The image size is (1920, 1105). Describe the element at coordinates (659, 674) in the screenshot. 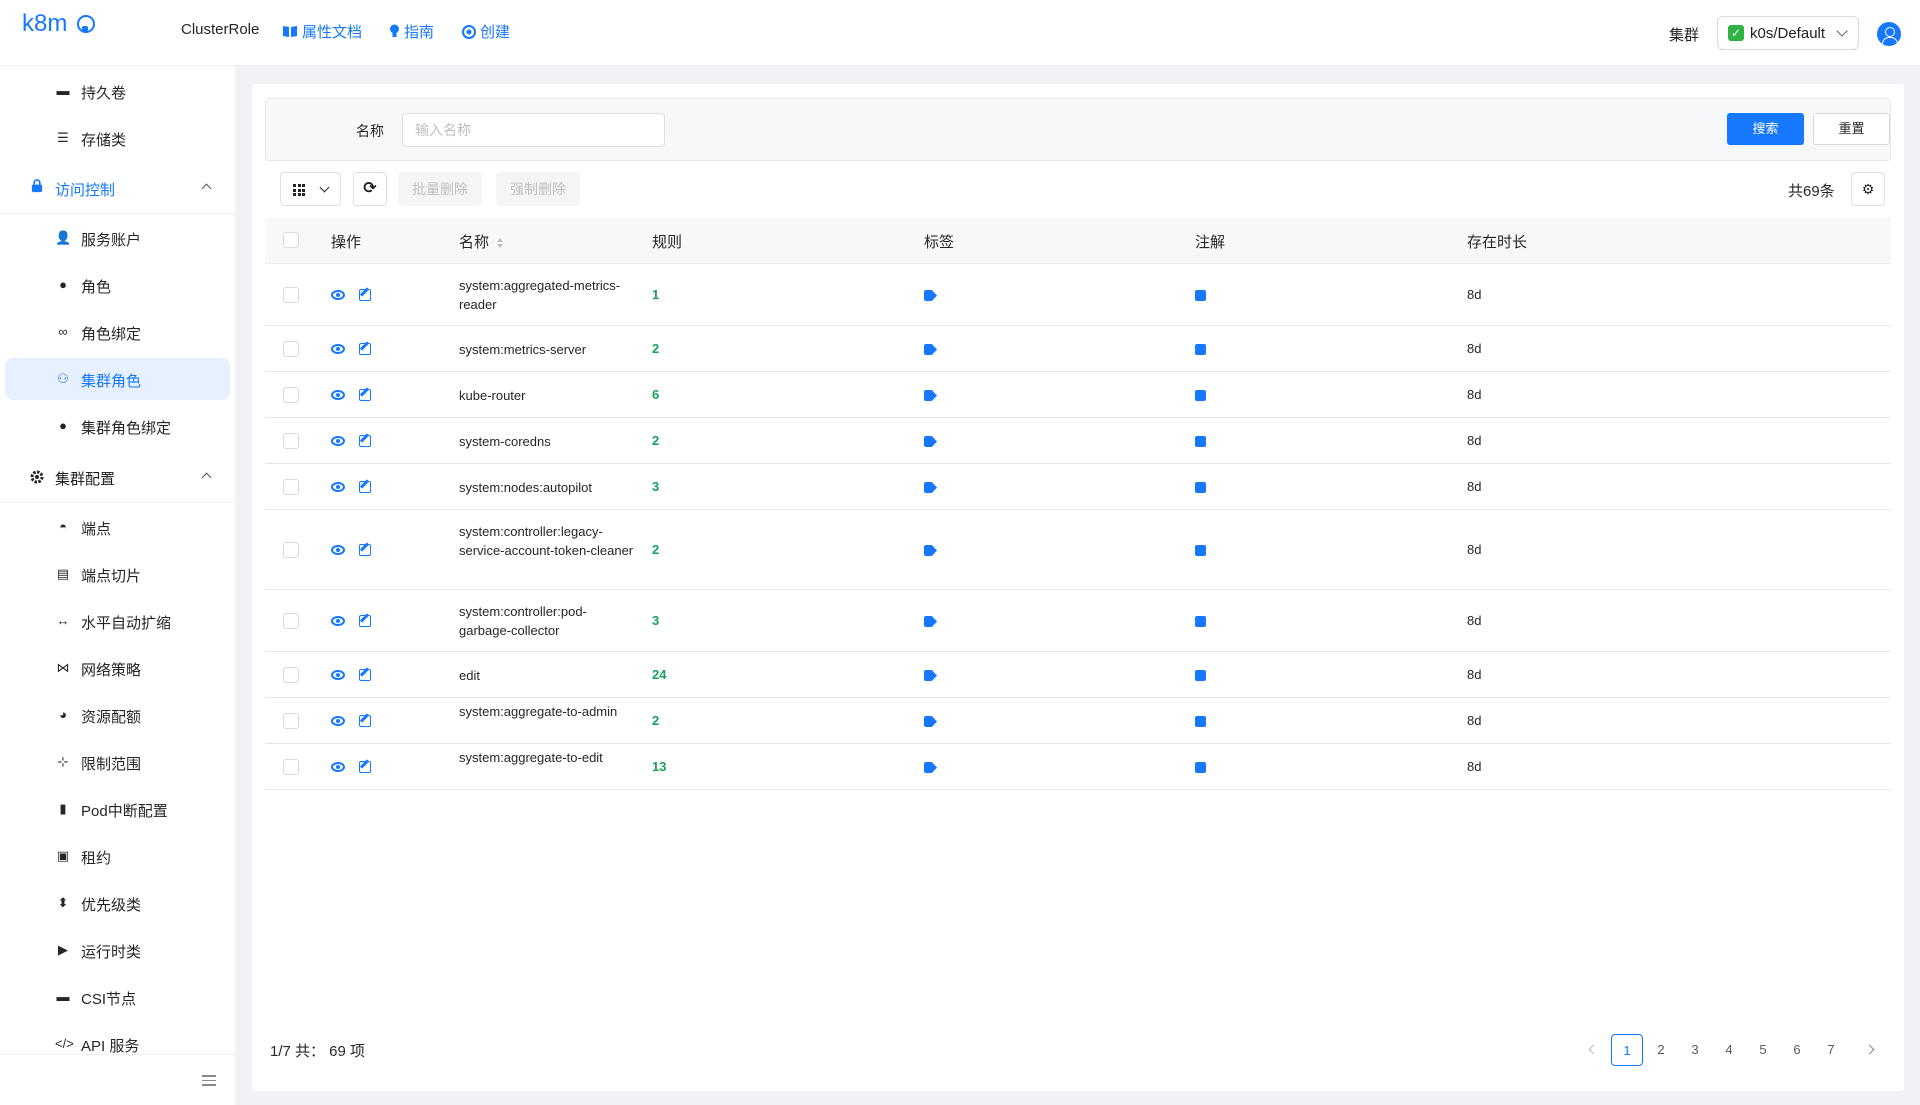

I see `row-rules-count: 24` at that location.